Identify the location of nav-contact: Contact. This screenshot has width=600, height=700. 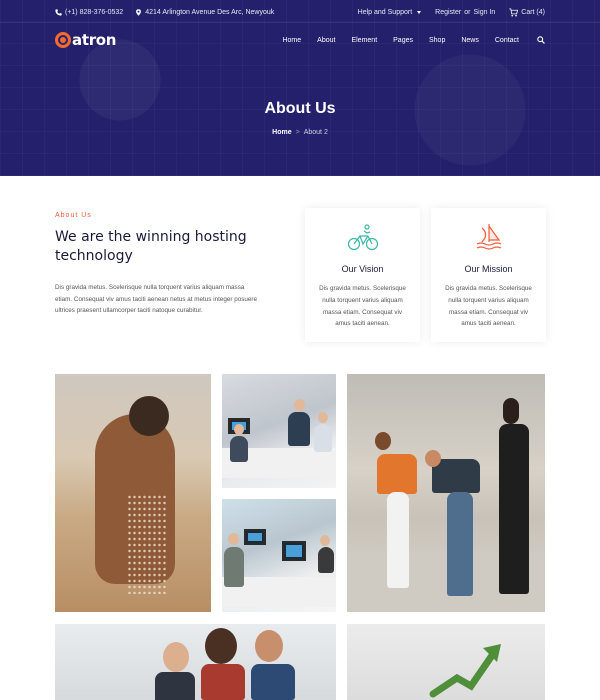
(507, 40).